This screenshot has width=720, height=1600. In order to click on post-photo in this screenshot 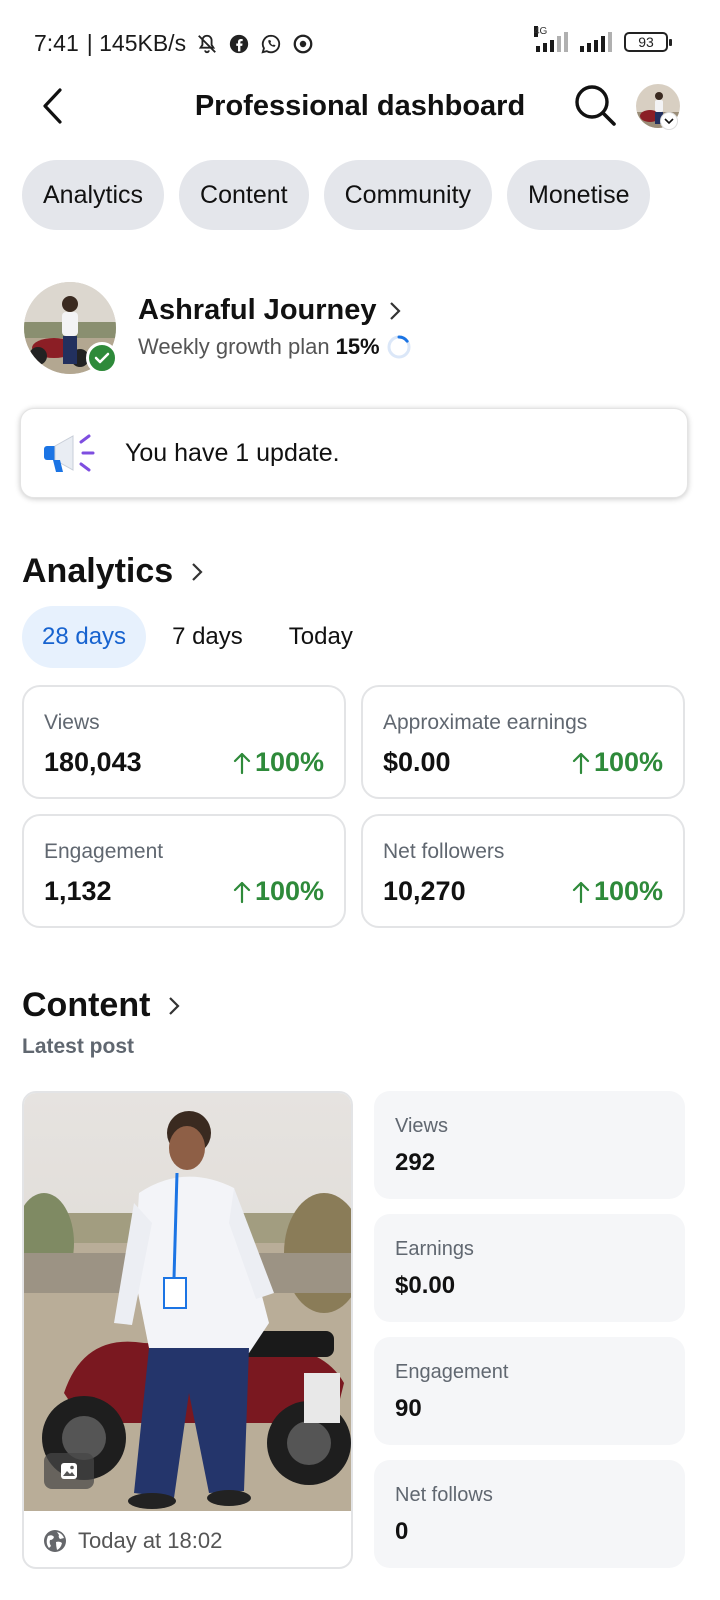, I will do `click(188, 1302)`.